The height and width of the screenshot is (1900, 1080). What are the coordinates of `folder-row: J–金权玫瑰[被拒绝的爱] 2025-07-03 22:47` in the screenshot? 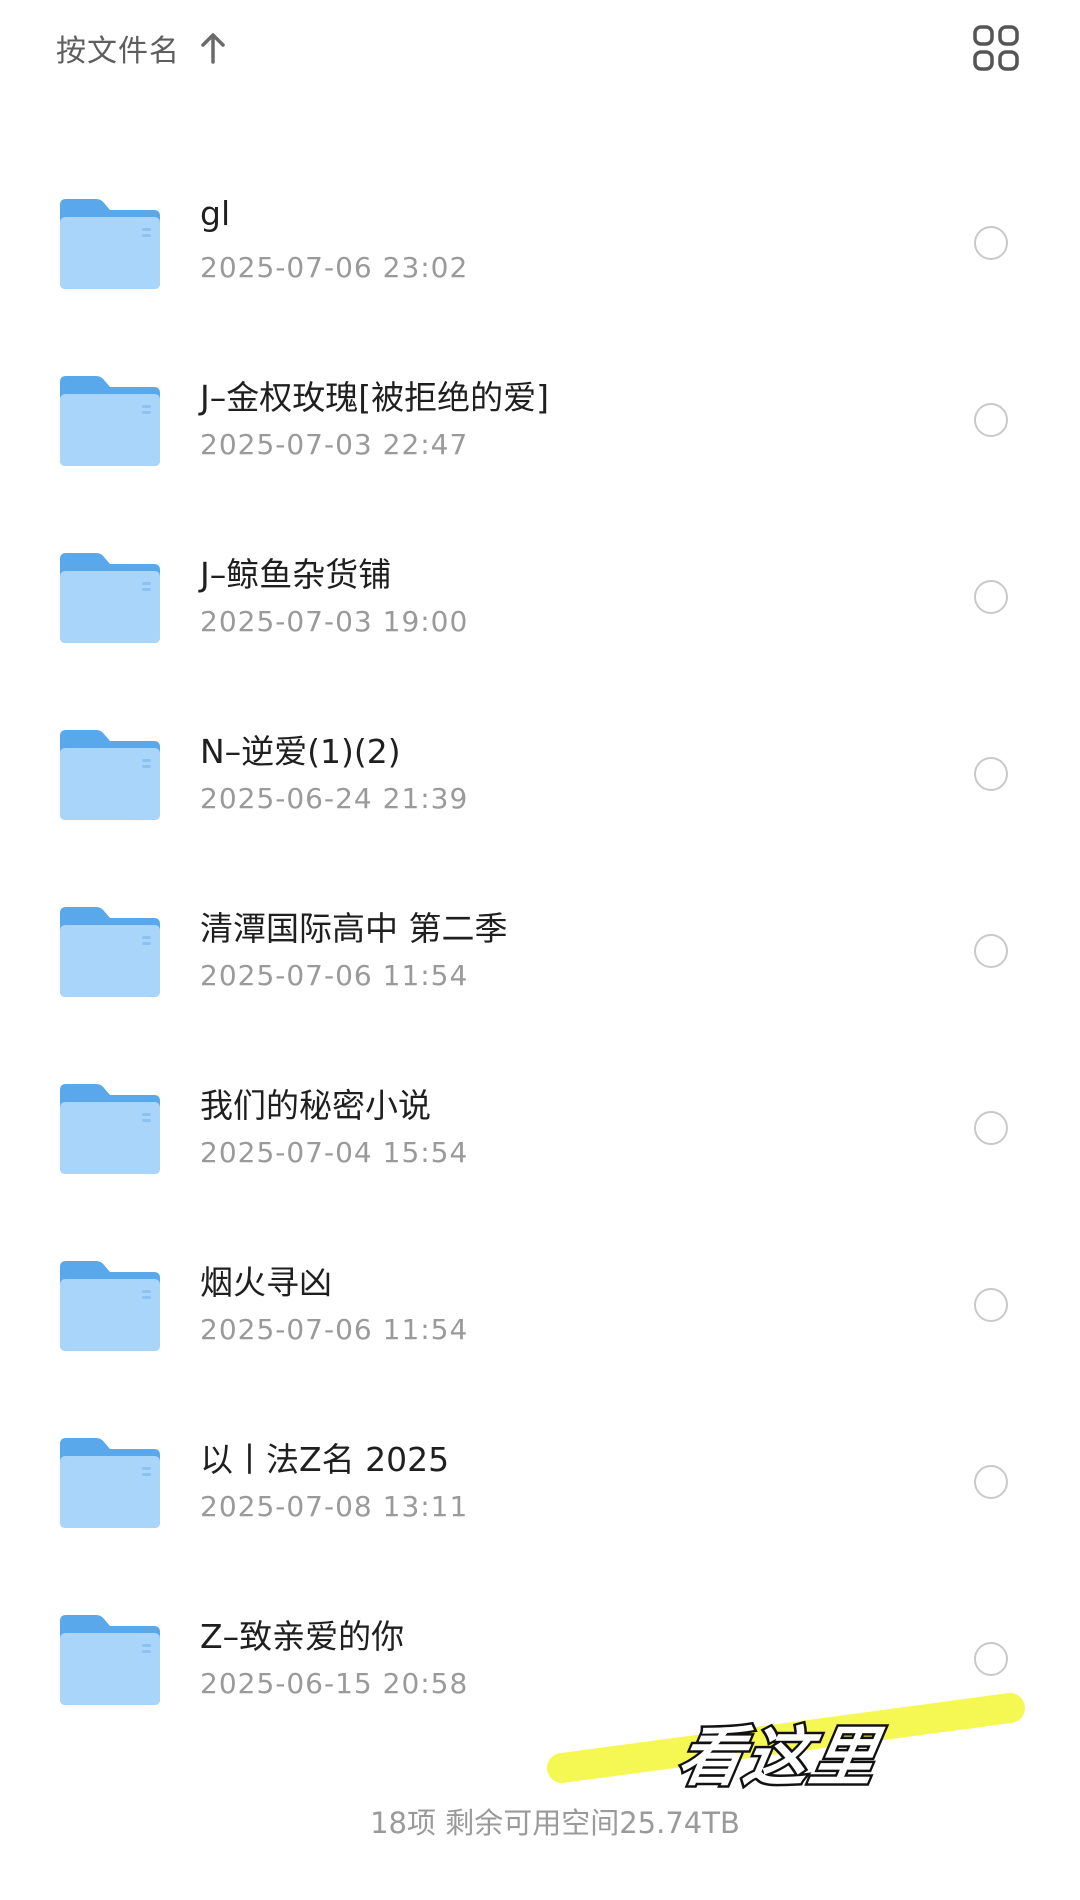 It's located at (540, 425).